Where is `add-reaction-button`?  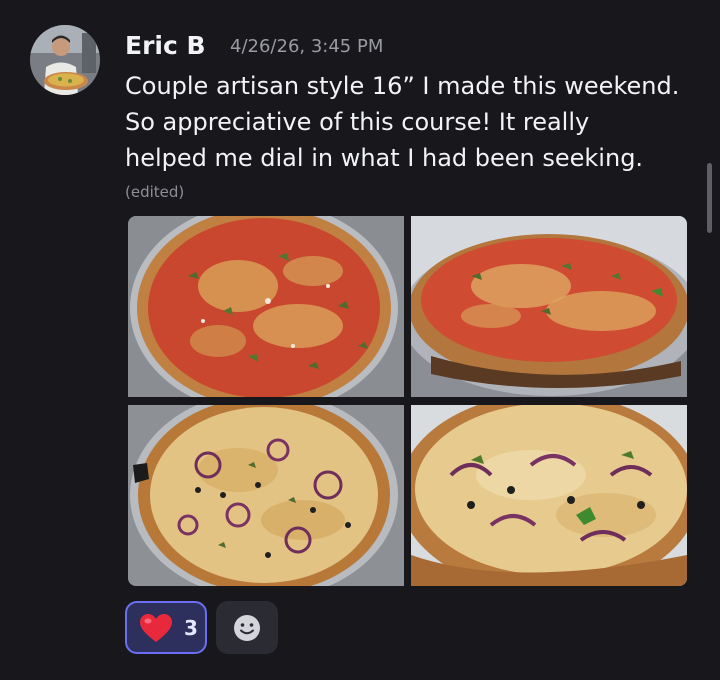
add-reaction-button is located at coordinates (247, 627).